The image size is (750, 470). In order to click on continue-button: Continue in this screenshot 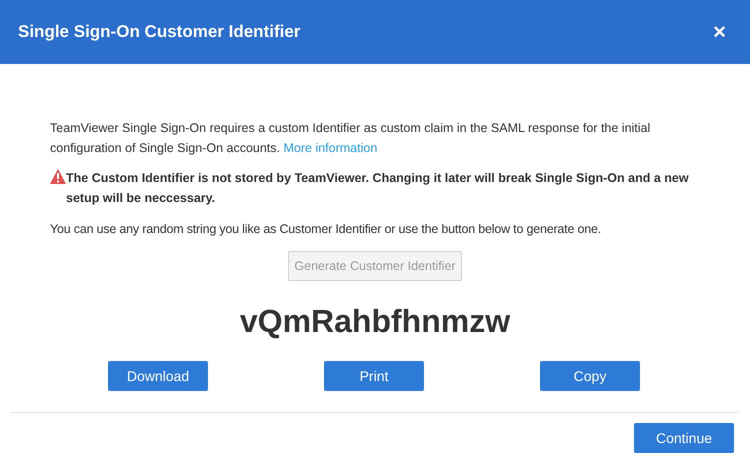, I will do `click(684, 438)`.